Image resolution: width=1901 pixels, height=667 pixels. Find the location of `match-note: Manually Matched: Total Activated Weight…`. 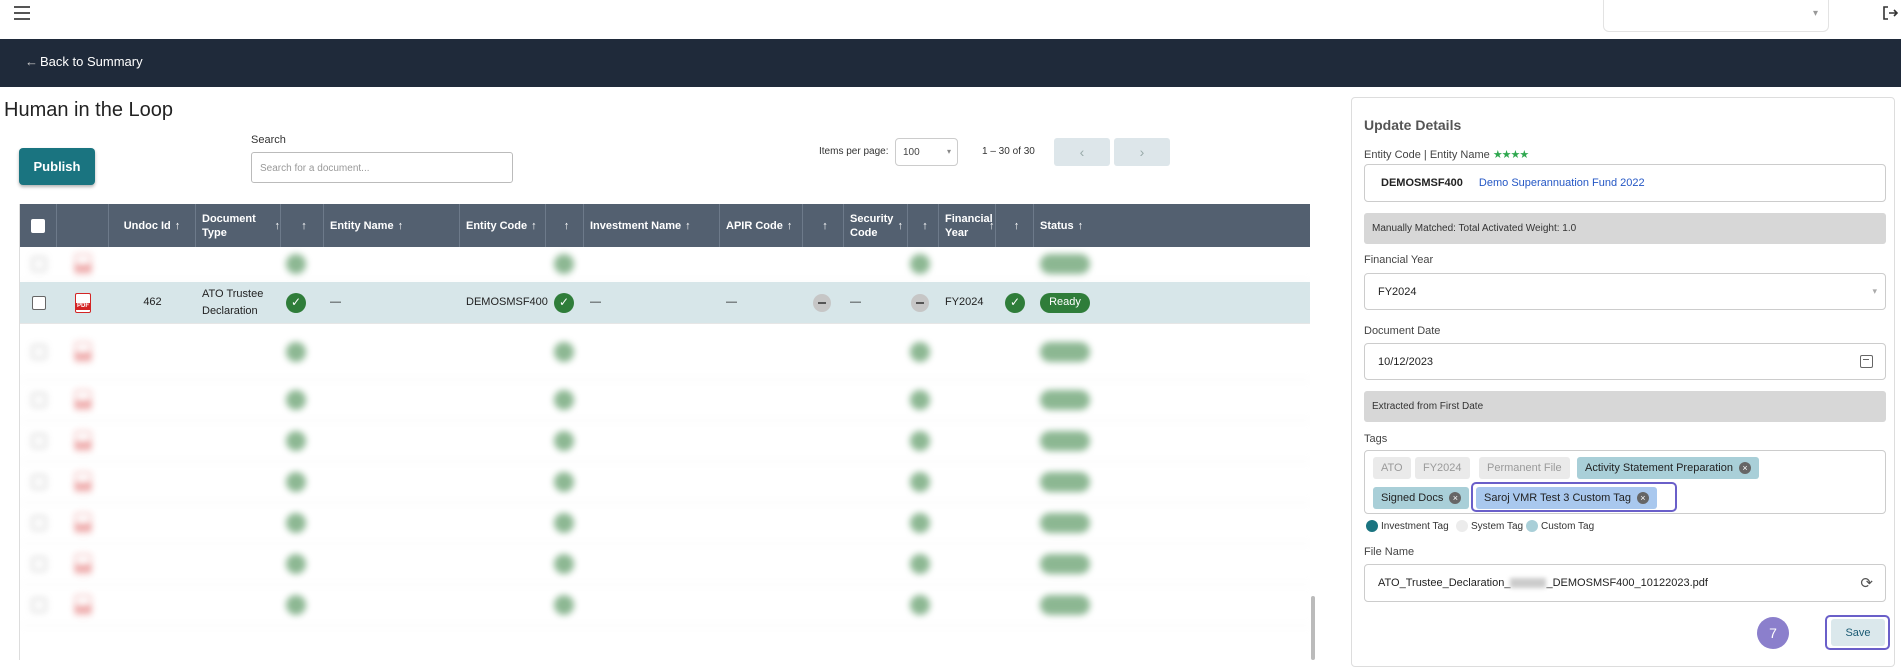

match-note: Manually Matched: Total Activated Weight… is located at coordinates (1625, 228).